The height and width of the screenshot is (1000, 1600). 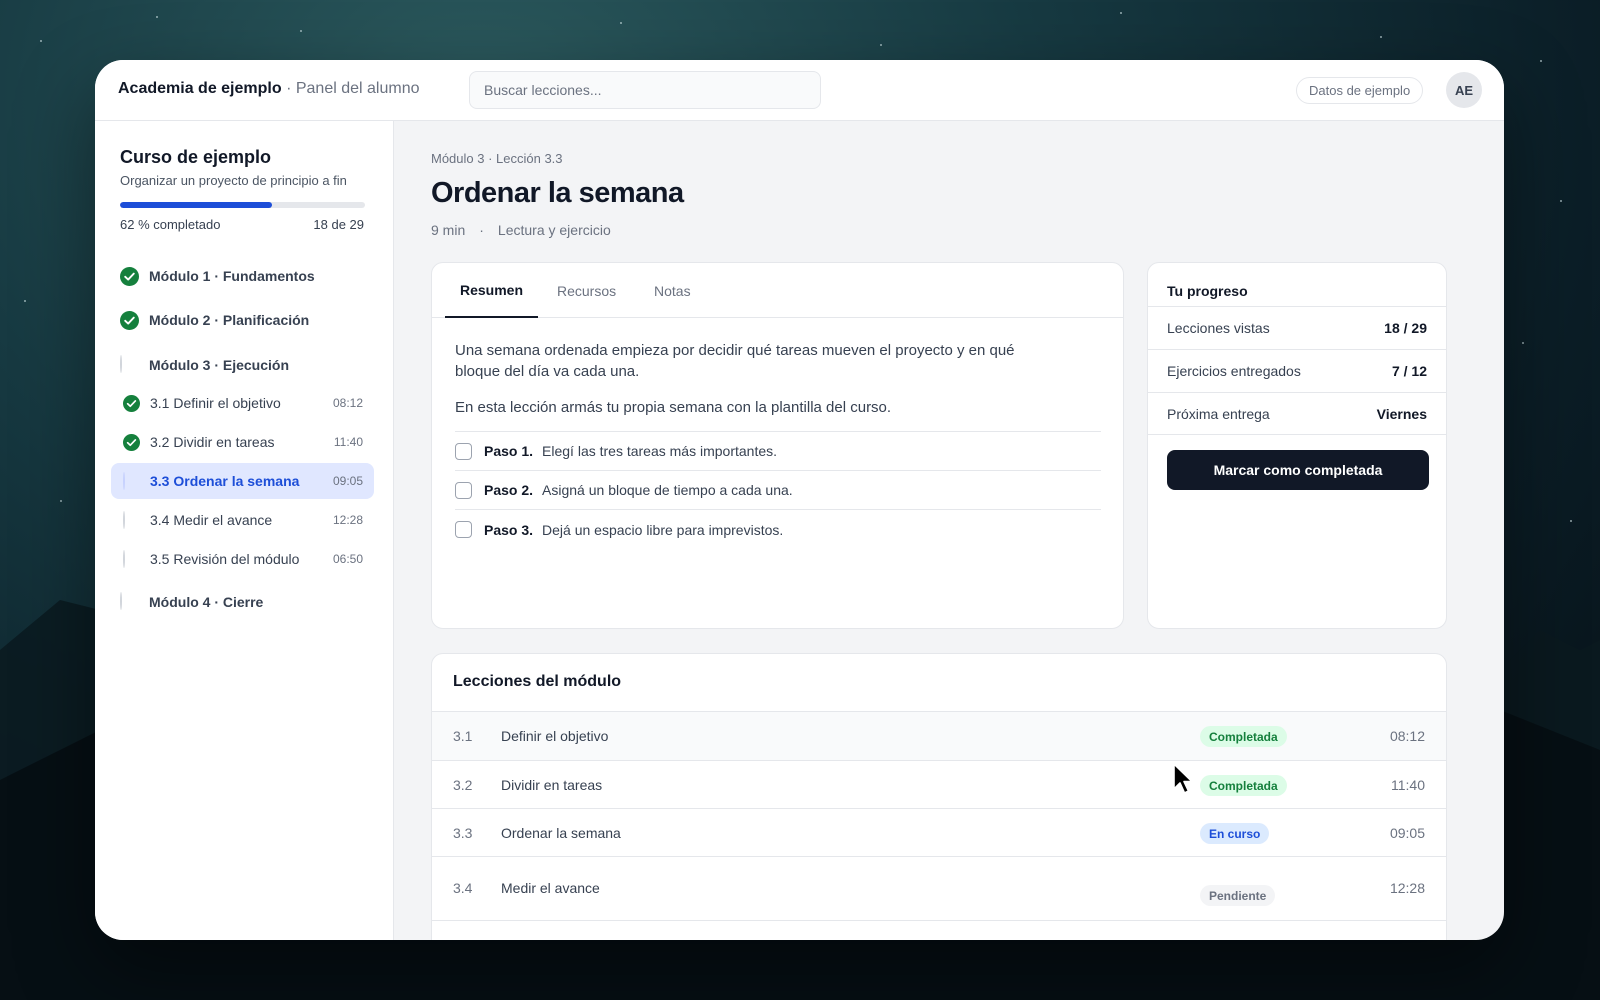 I want to click on sidebar-lesson-3-4: 3.4 Medir el avance 12:28, so click(x=242, y=520).